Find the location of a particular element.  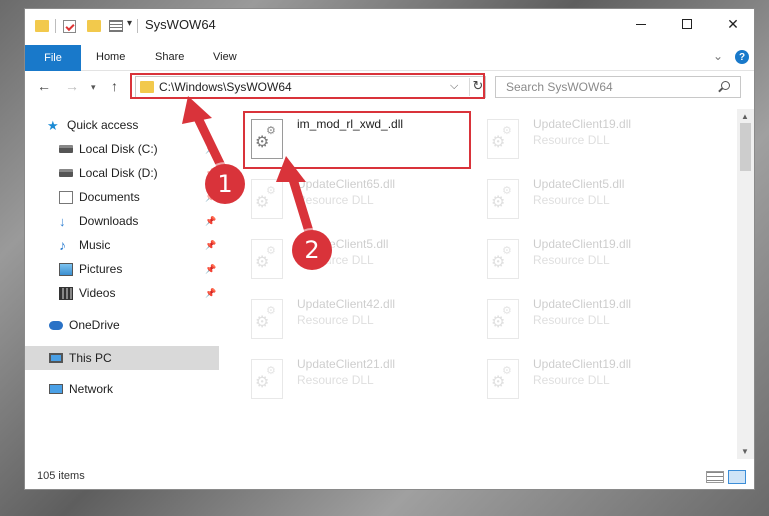

arrow-to-address is located at coordinates (210, 143).